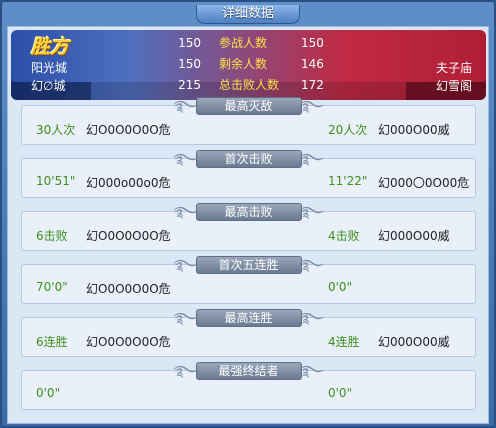  I want to click on left-record-value: 6连胜, so click(52, 342).